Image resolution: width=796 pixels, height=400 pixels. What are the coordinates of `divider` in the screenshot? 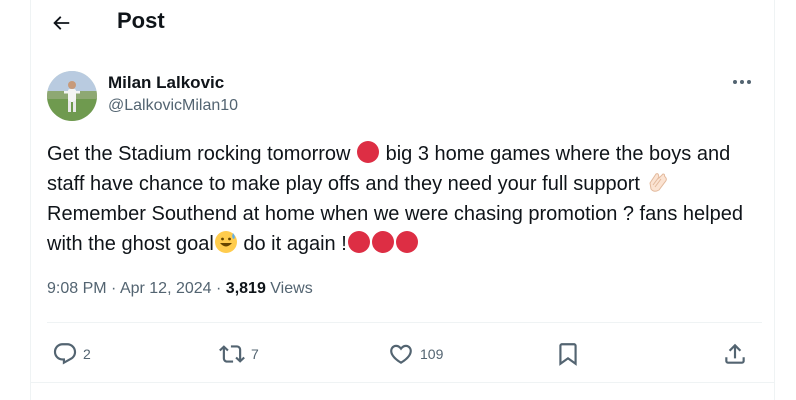 It's located at (404, 322).